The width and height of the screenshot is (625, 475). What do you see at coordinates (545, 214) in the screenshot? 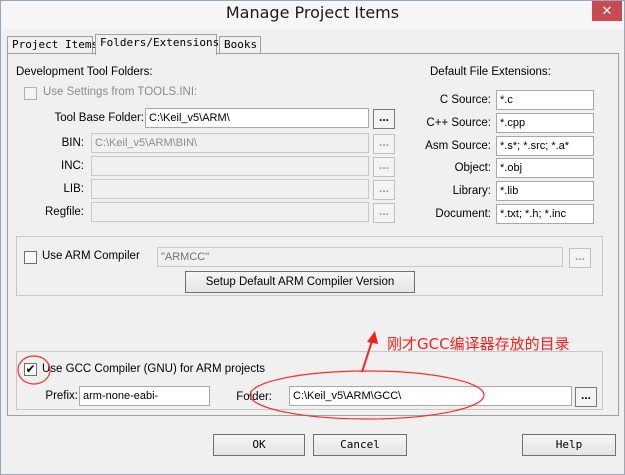
I see `ext-field-document: *.txt; *.h; *.inc` at bounding box center [545, 214].